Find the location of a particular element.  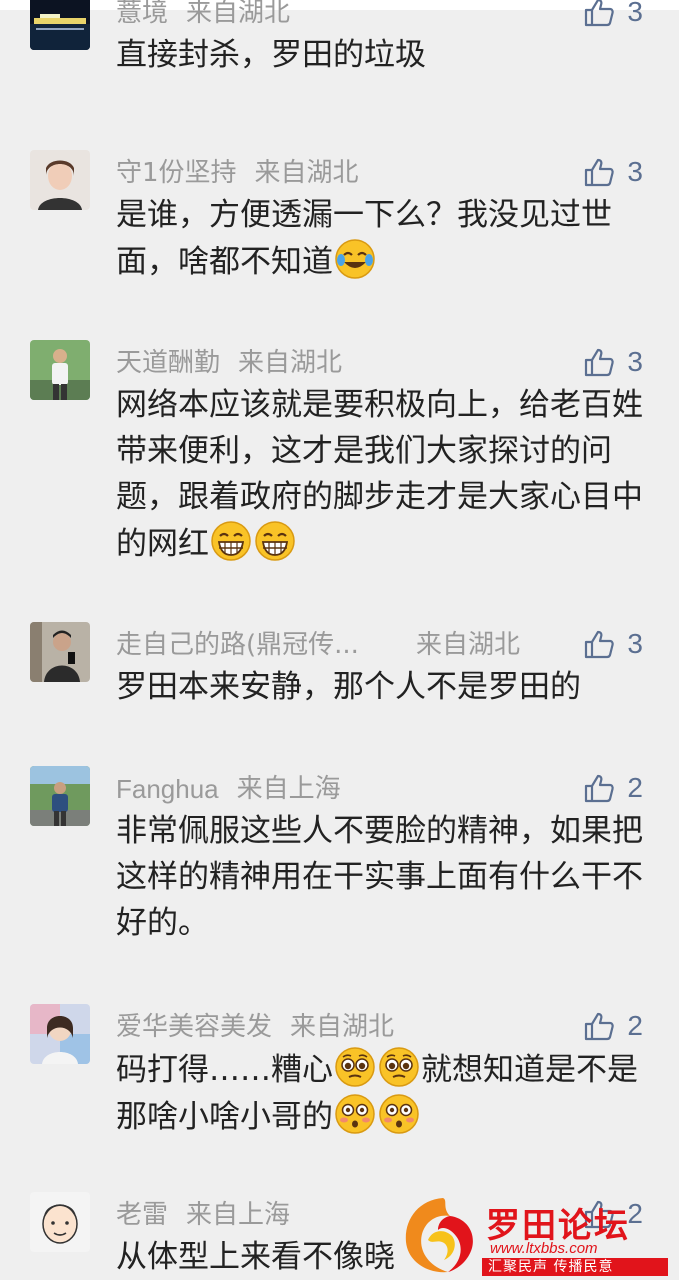

commenter-name: Fanghua is located at coordinates (167, 789).